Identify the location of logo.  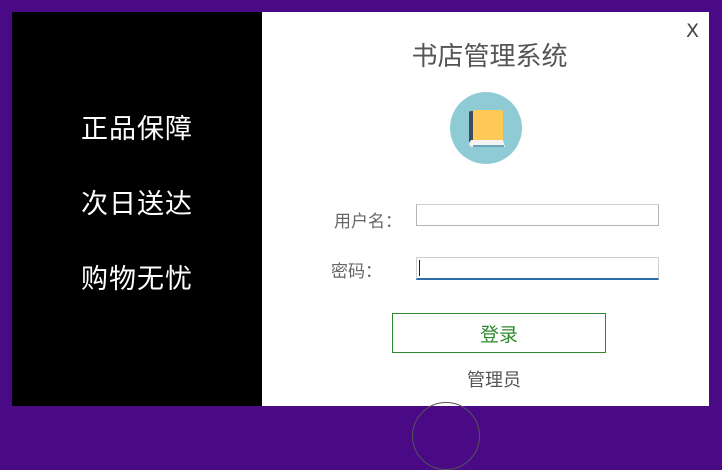
(486, 128).